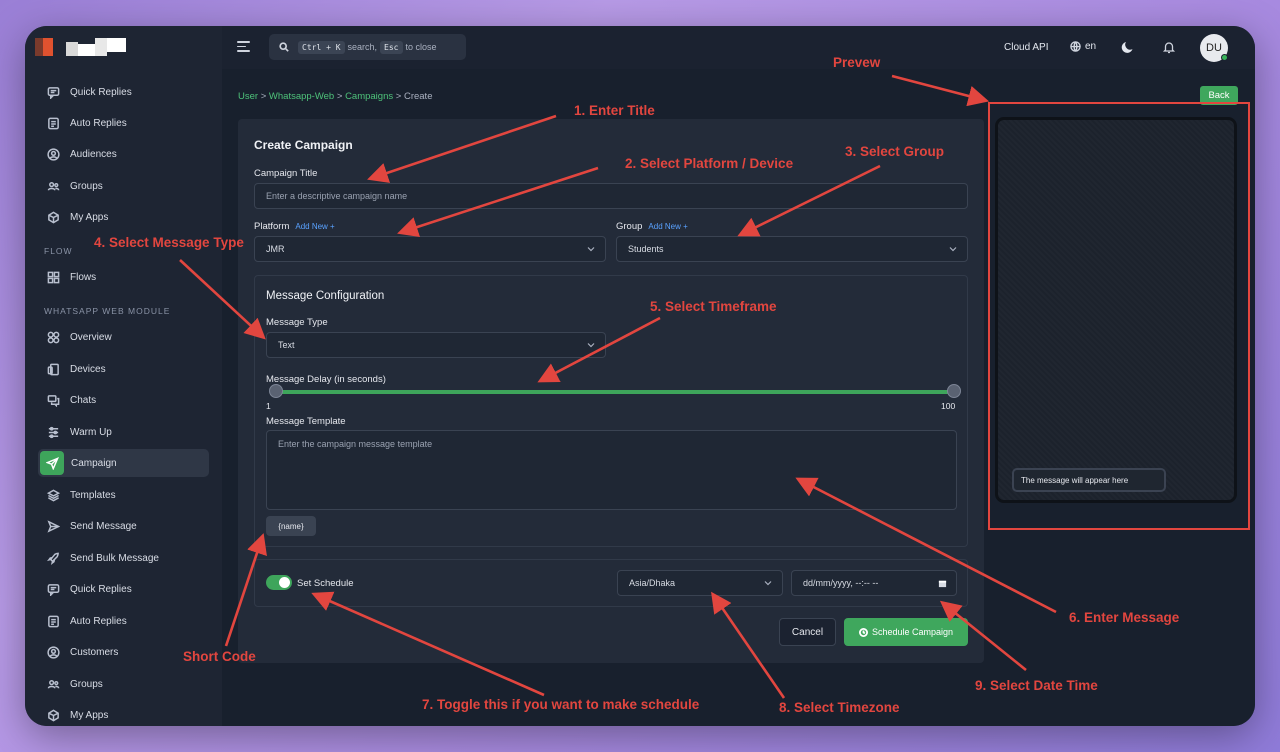  Describe the element at coordinates (123, 684) in the screenshot. I see `sidebar-item-groups-2: Groups` at that location.